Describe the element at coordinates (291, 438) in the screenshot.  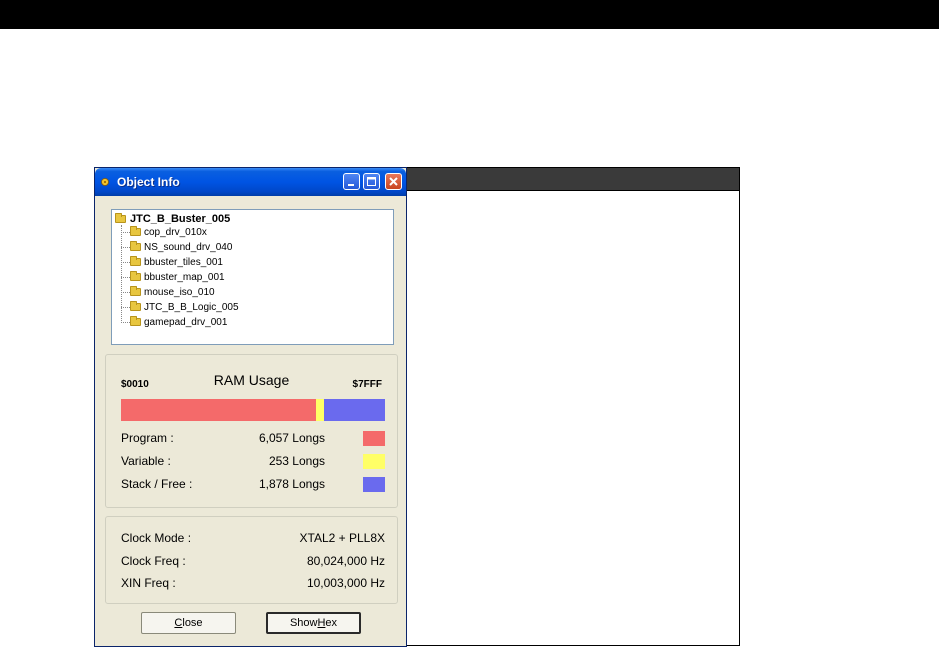
I see `program-value: 6,057 Longs` at that location.